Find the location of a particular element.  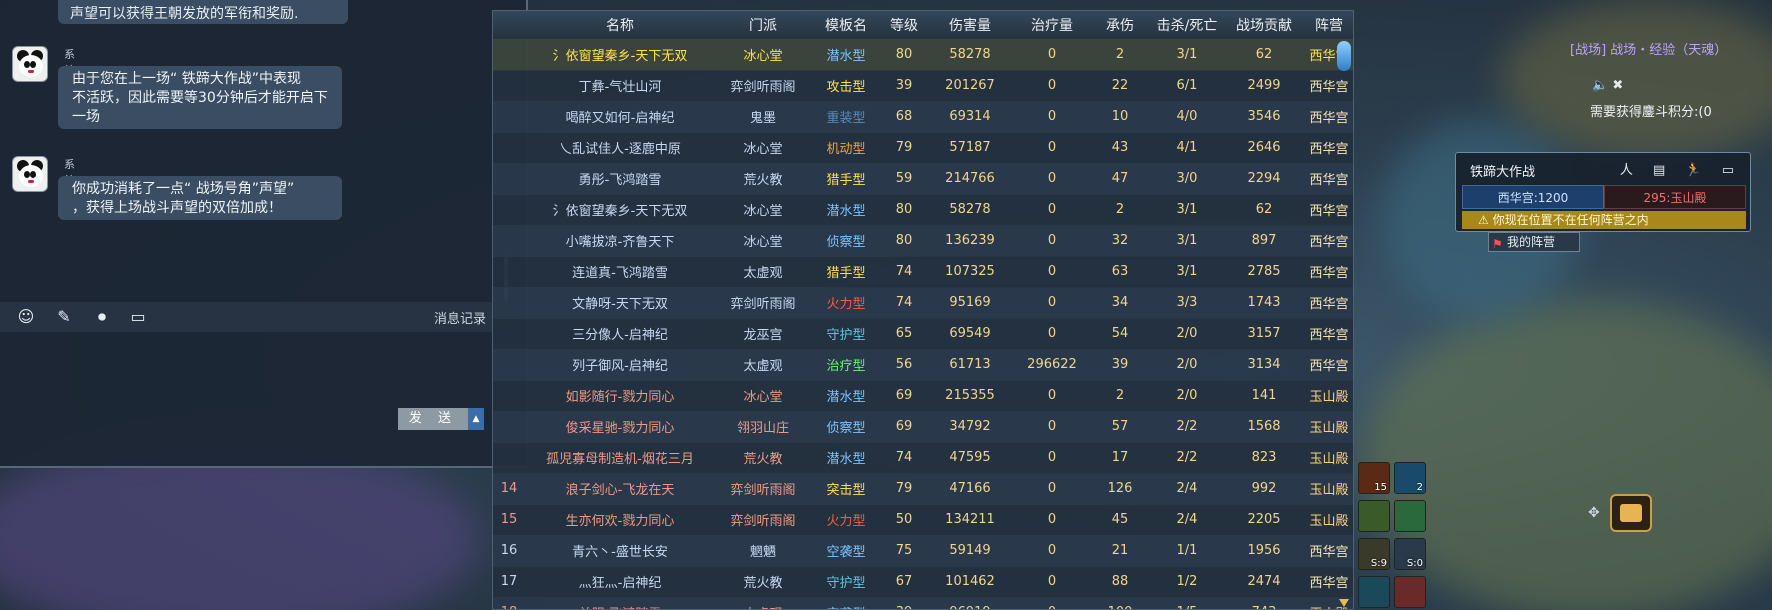

cell-sect: 龙巫宫 is located at coordinates (763, 334).